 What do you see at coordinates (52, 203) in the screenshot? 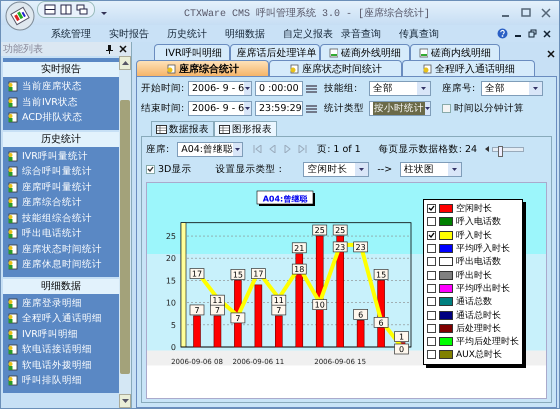
I see `sidebar-item: 座席综合统计` at bounding box center [52, 203].